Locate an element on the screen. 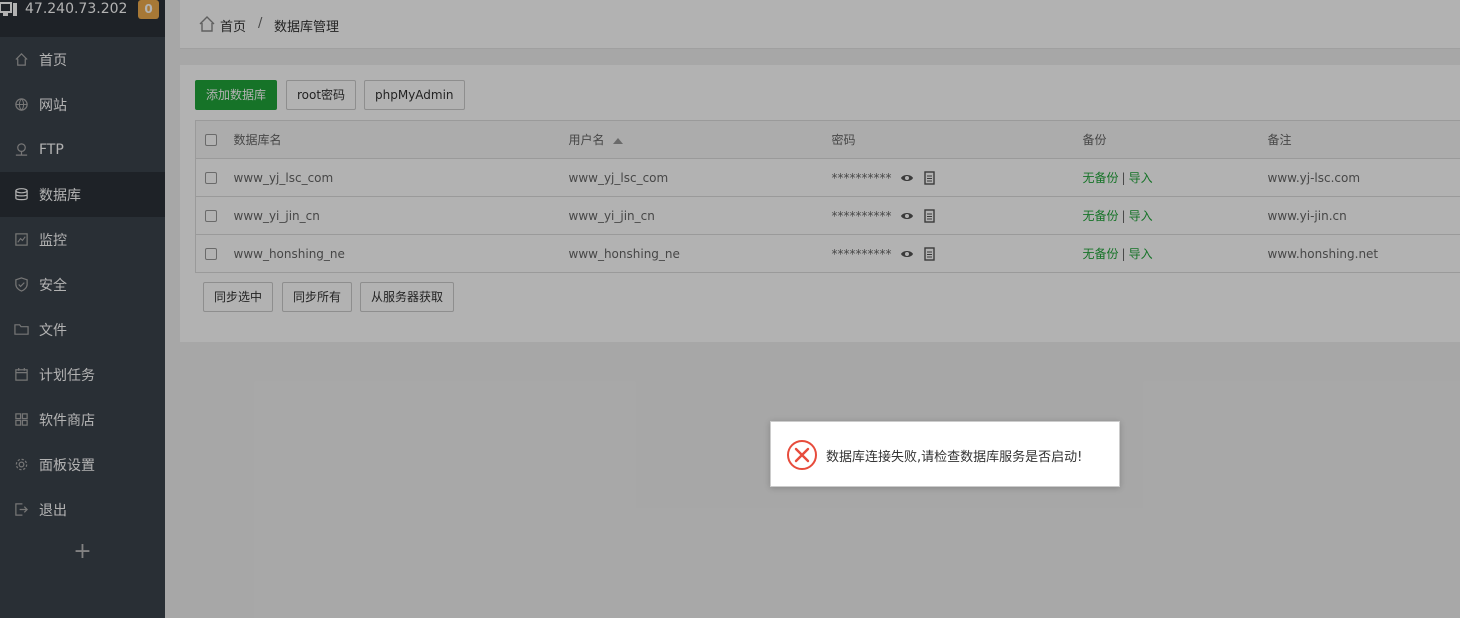 The width and height of the screenshot is (1460, 618). error-message: 数据库连接失败,请检查数据库服务是否启动! is located at coordinates (954, 457).